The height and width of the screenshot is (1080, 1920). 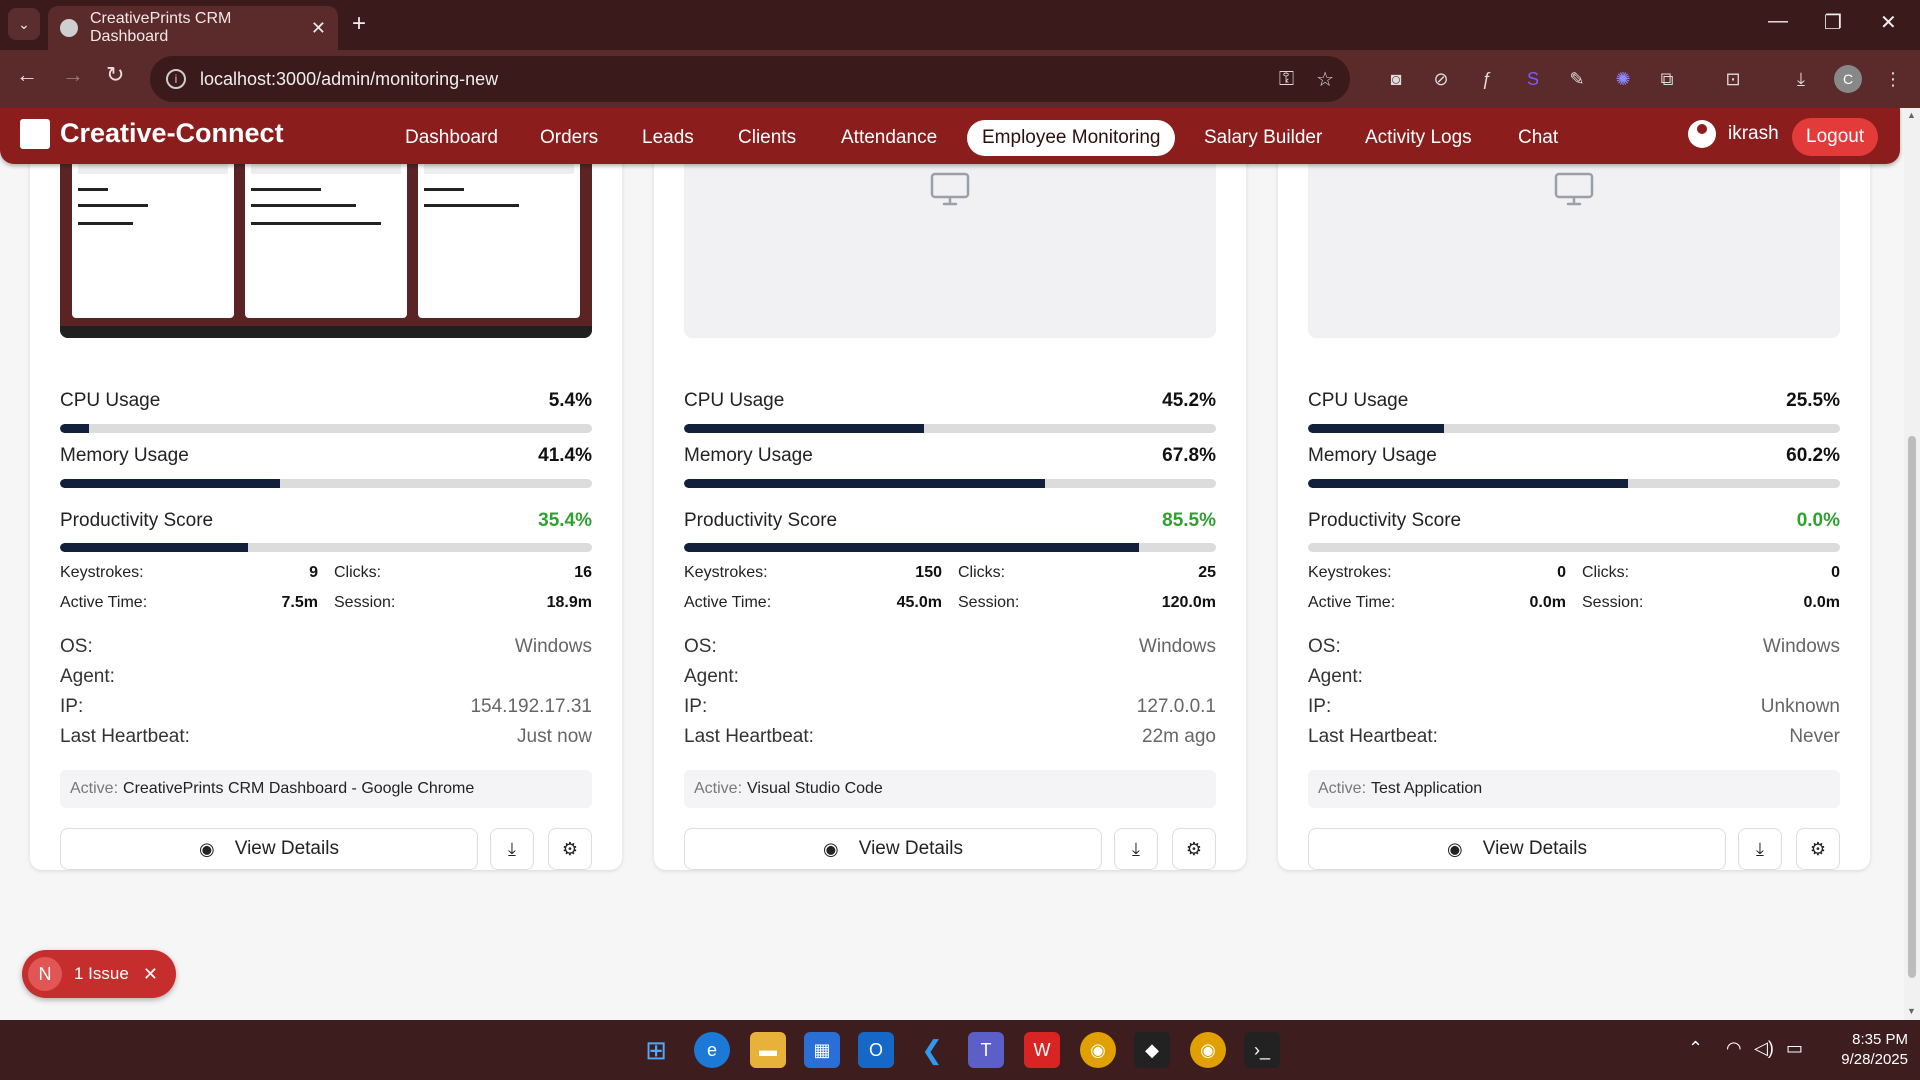 I want to click on nav-employee-monitoring: Employee Monitoring, so click(x=1071, y=138).